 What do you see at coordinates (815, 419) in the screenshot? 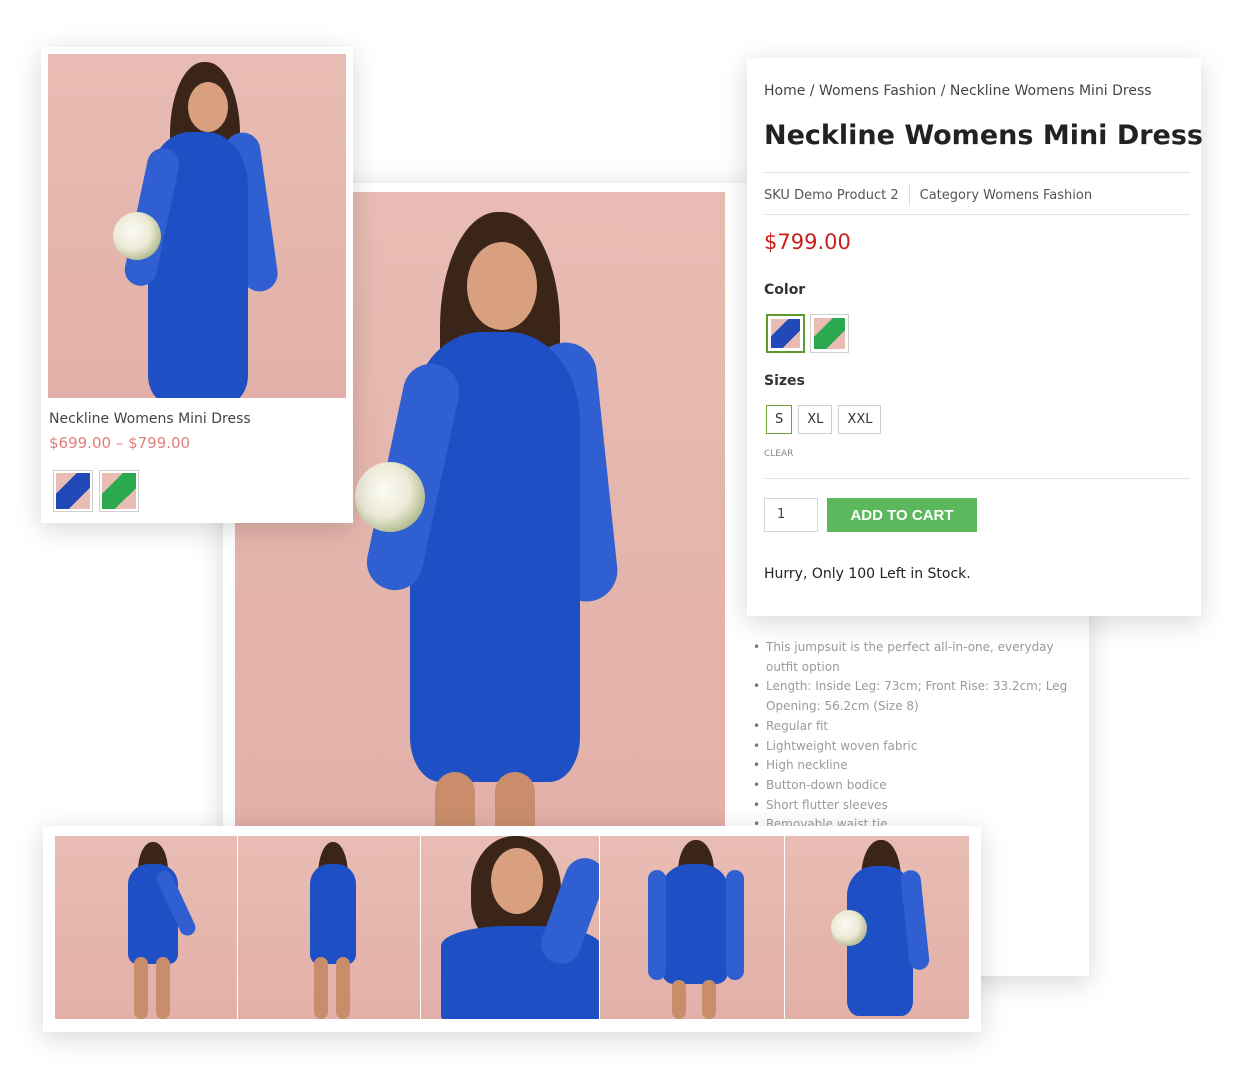
I see `size-option-xl: XL` at bounding box center [815, 419].